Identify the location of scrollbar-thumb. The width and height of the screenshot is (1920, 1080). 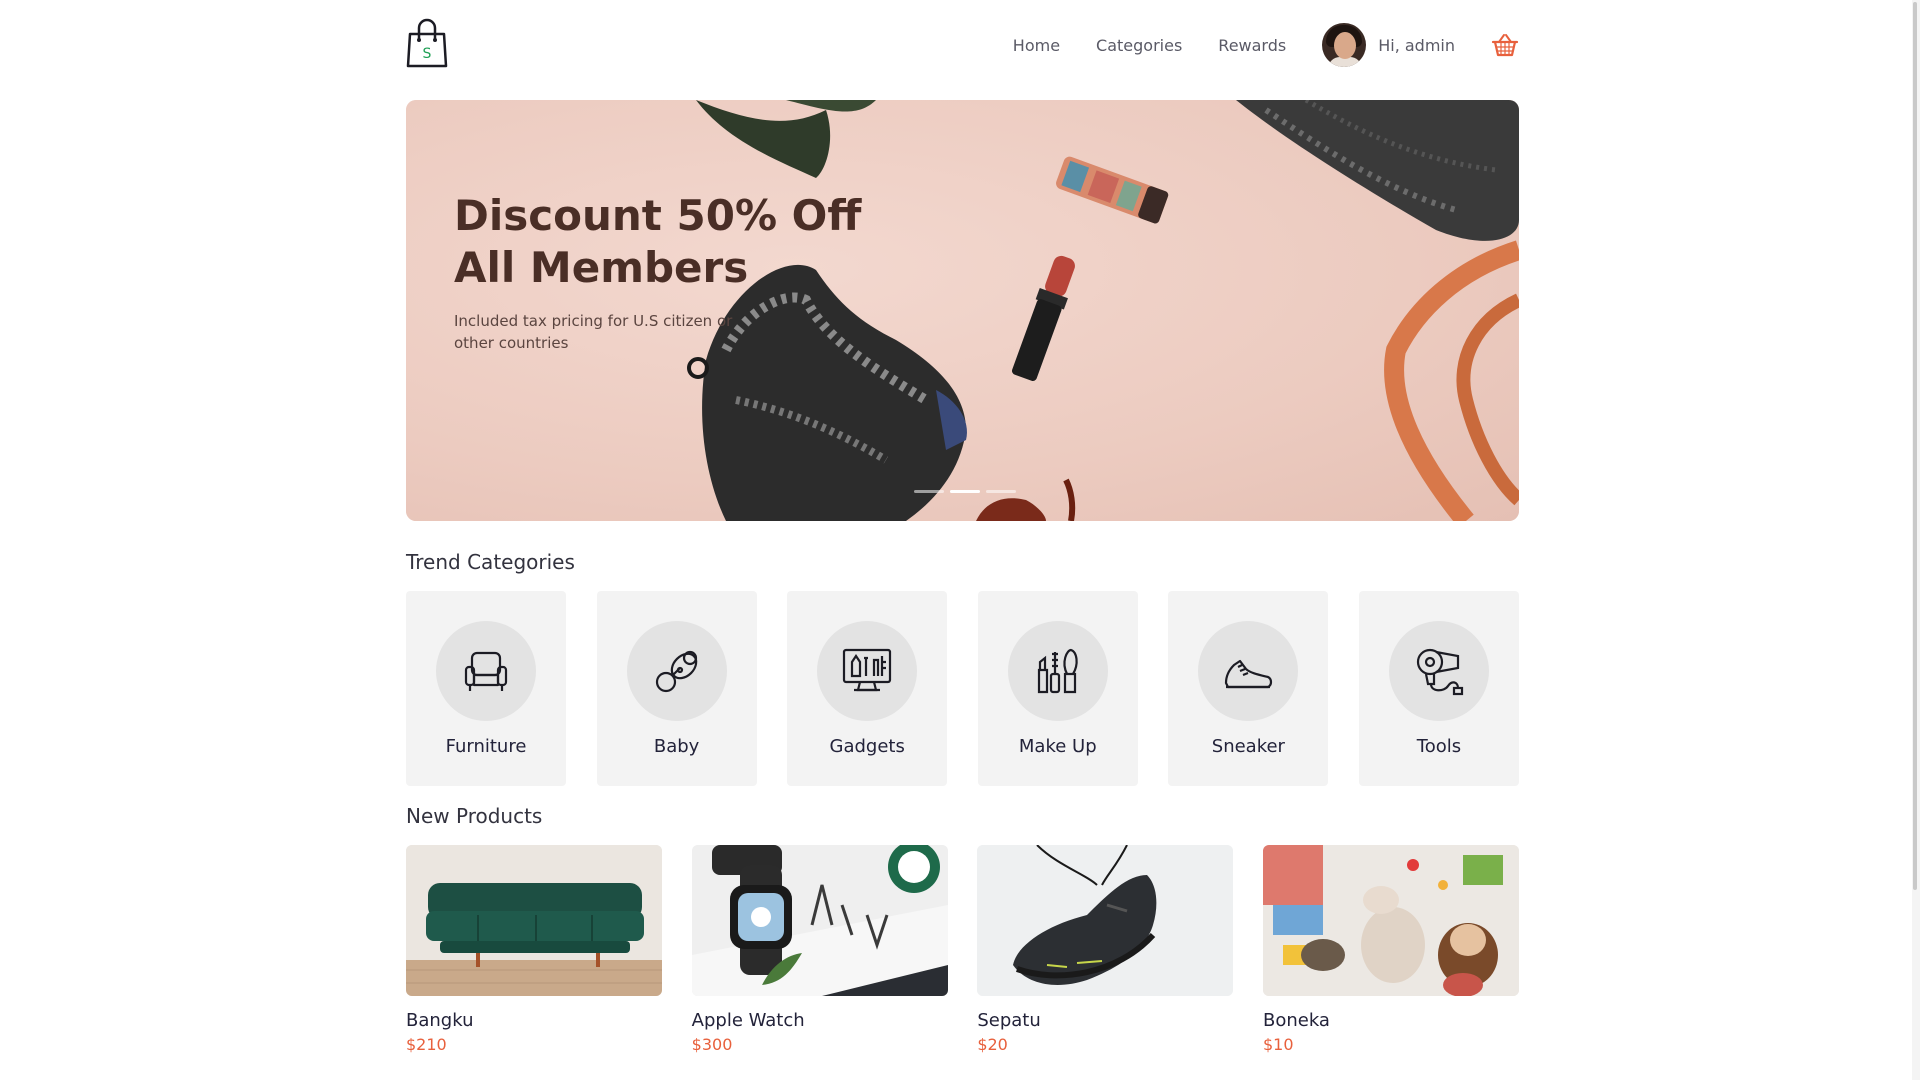
(1915, 446).